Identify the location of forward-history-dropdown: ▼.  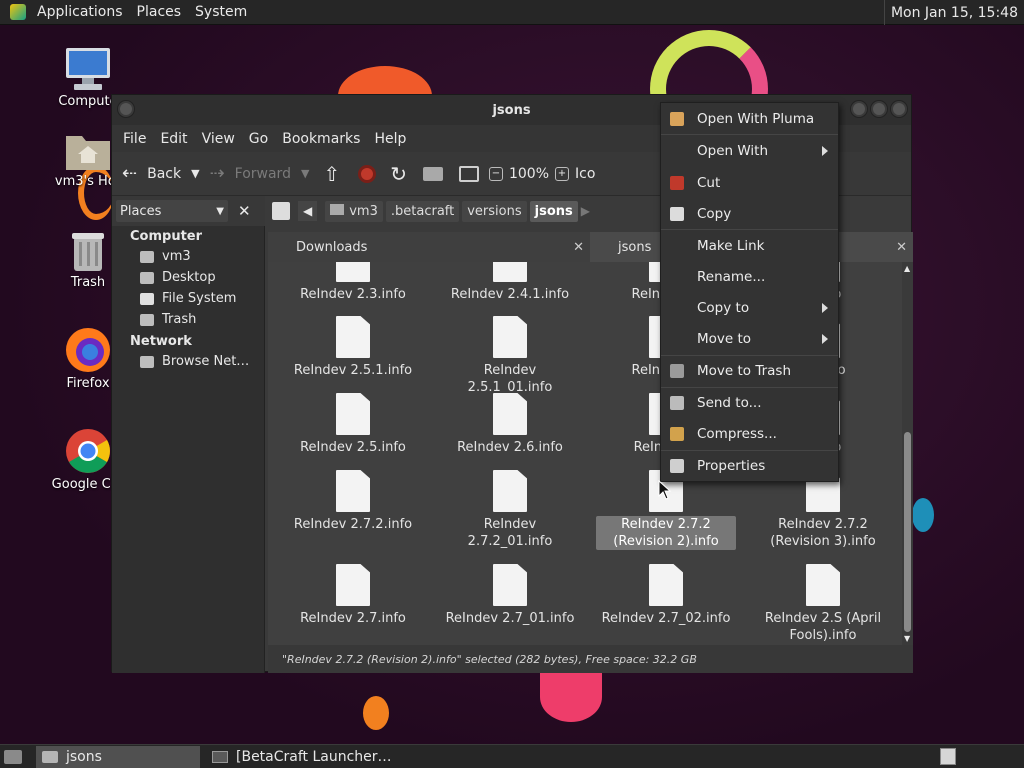
(305, 173).